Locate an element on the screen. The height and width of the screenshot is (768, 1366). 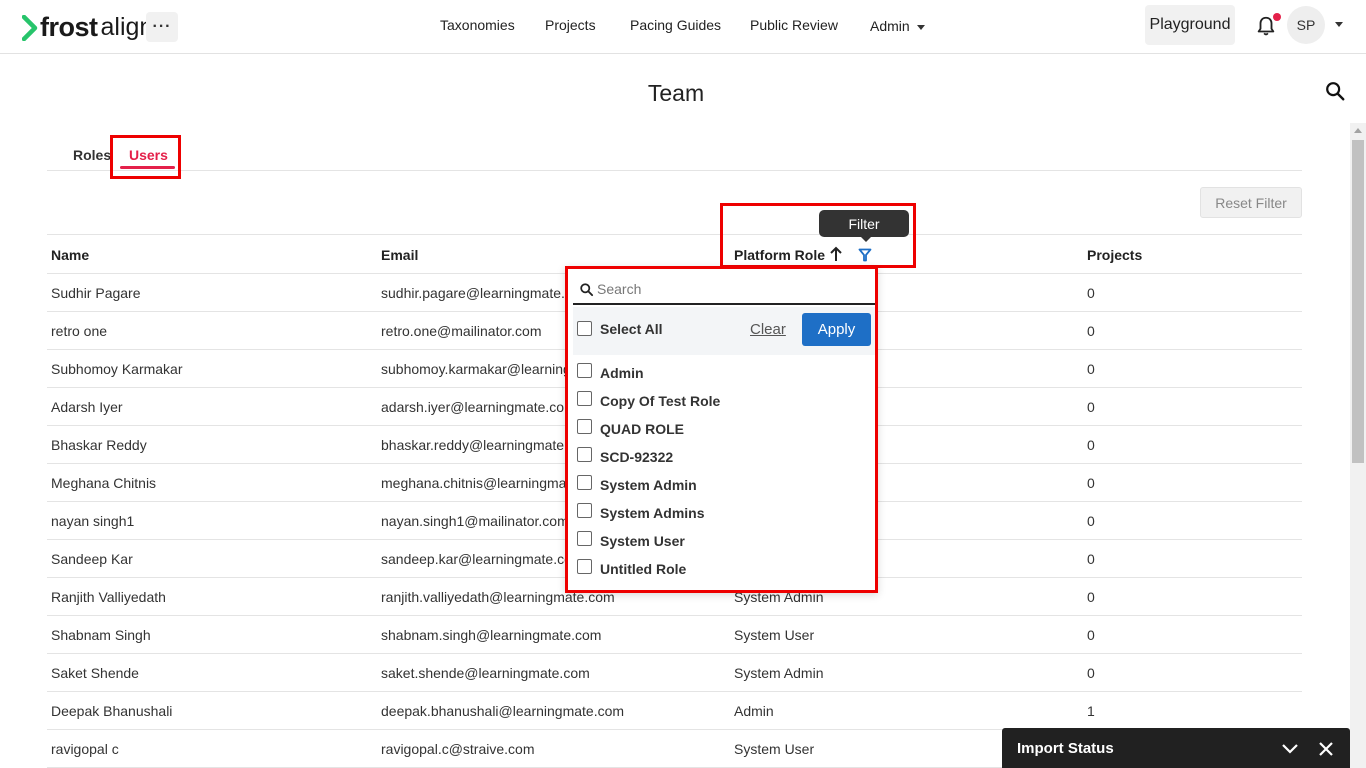
cell-name: Meghana Chitnis is located at coordinates (104, 483).